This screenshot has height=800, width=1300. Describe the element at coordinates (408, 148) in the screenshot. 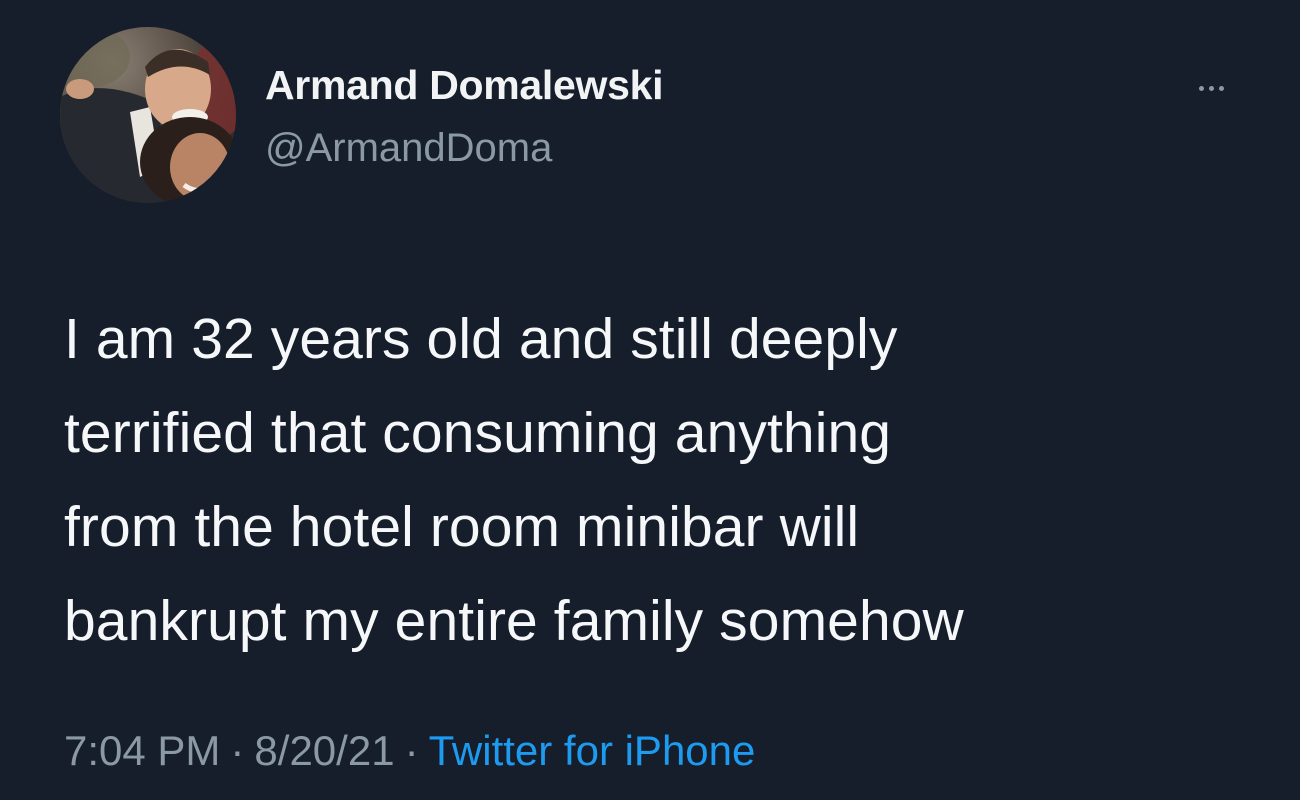

I see `author-handle: @ArmandDoma` at that location.